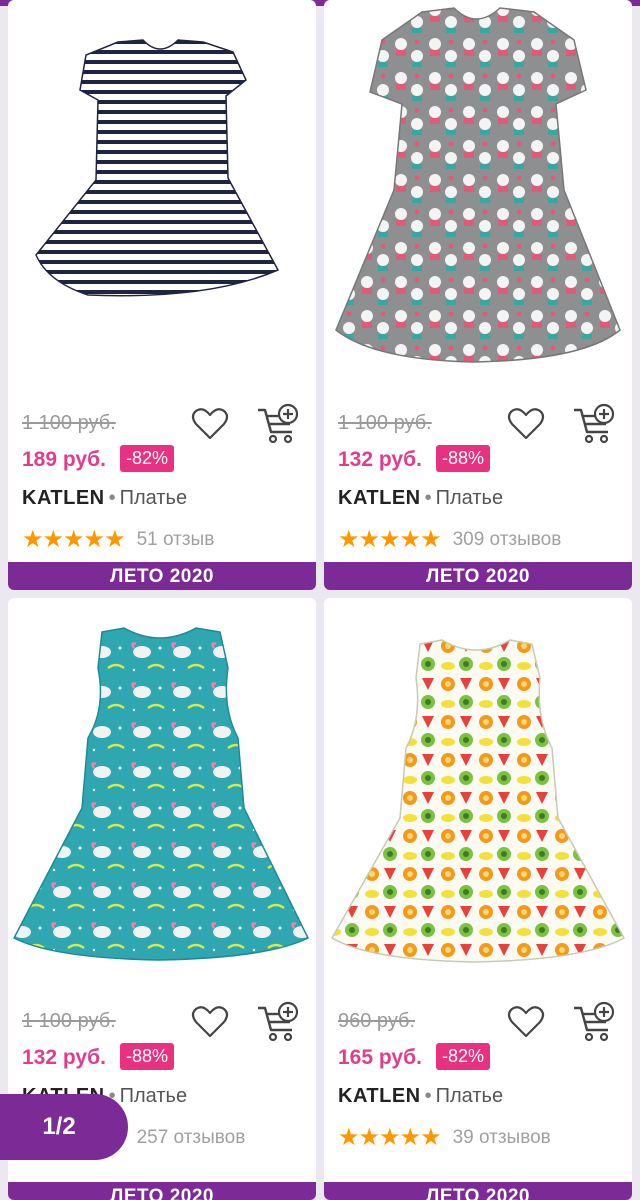 The height and width of the screenshot is (1200, 640). What do you see at coordinates (64, 459) in the screenshot?
I see `current-price: 189 руб.` at bounding box center [64, 459].